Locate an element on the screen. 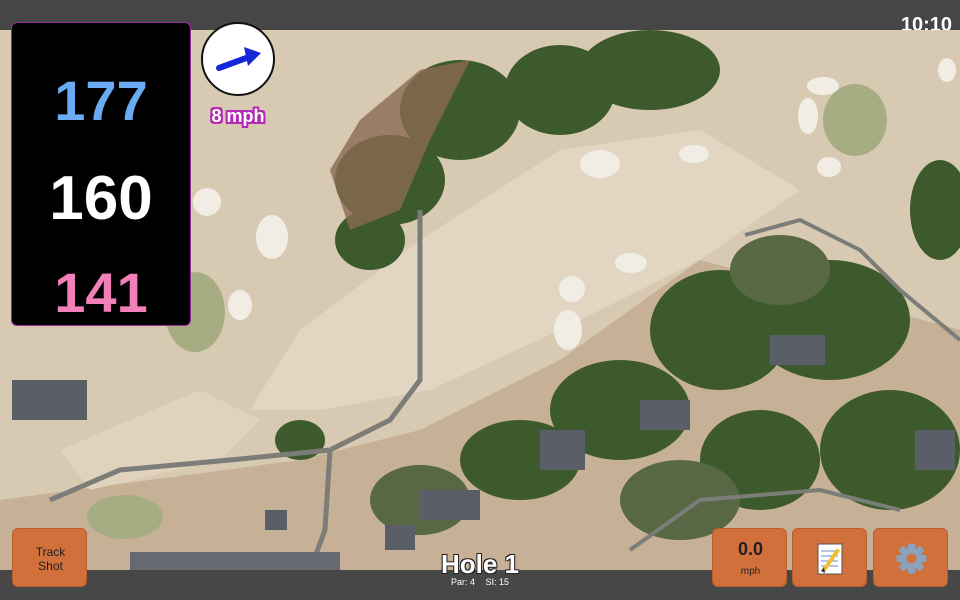 This screenshot has width=960, height=600. hole-info: Par: 4 SI: 15 is located at coordinates (480, 582).